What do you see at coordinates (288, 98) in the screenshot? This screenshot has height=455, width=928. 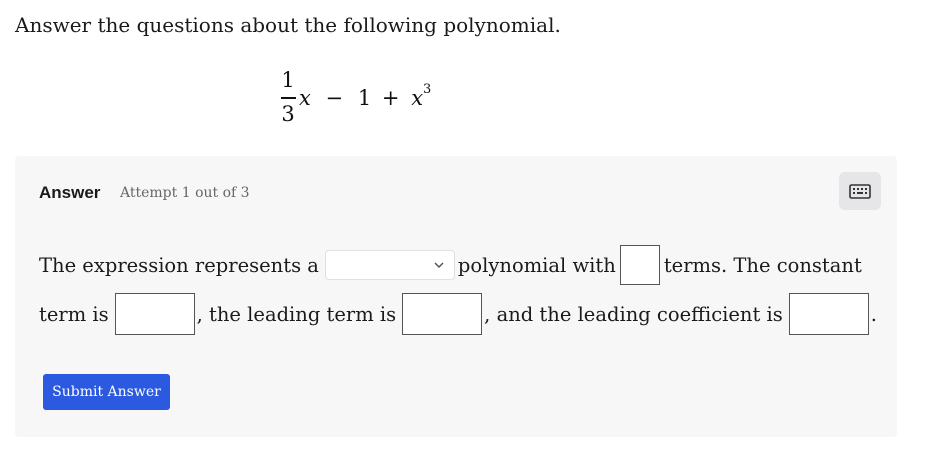 I see `fraction-bar` at bounding box center [288, 98].